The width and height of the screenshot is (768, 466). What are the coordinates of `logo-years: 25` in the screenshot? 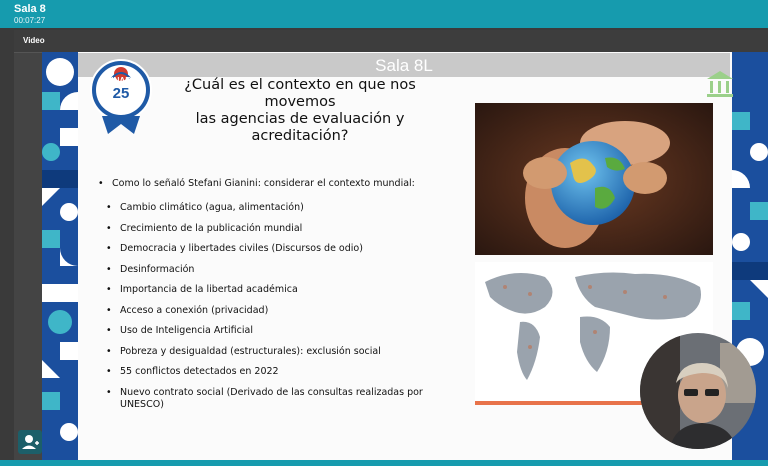 It's located at (121, 93).